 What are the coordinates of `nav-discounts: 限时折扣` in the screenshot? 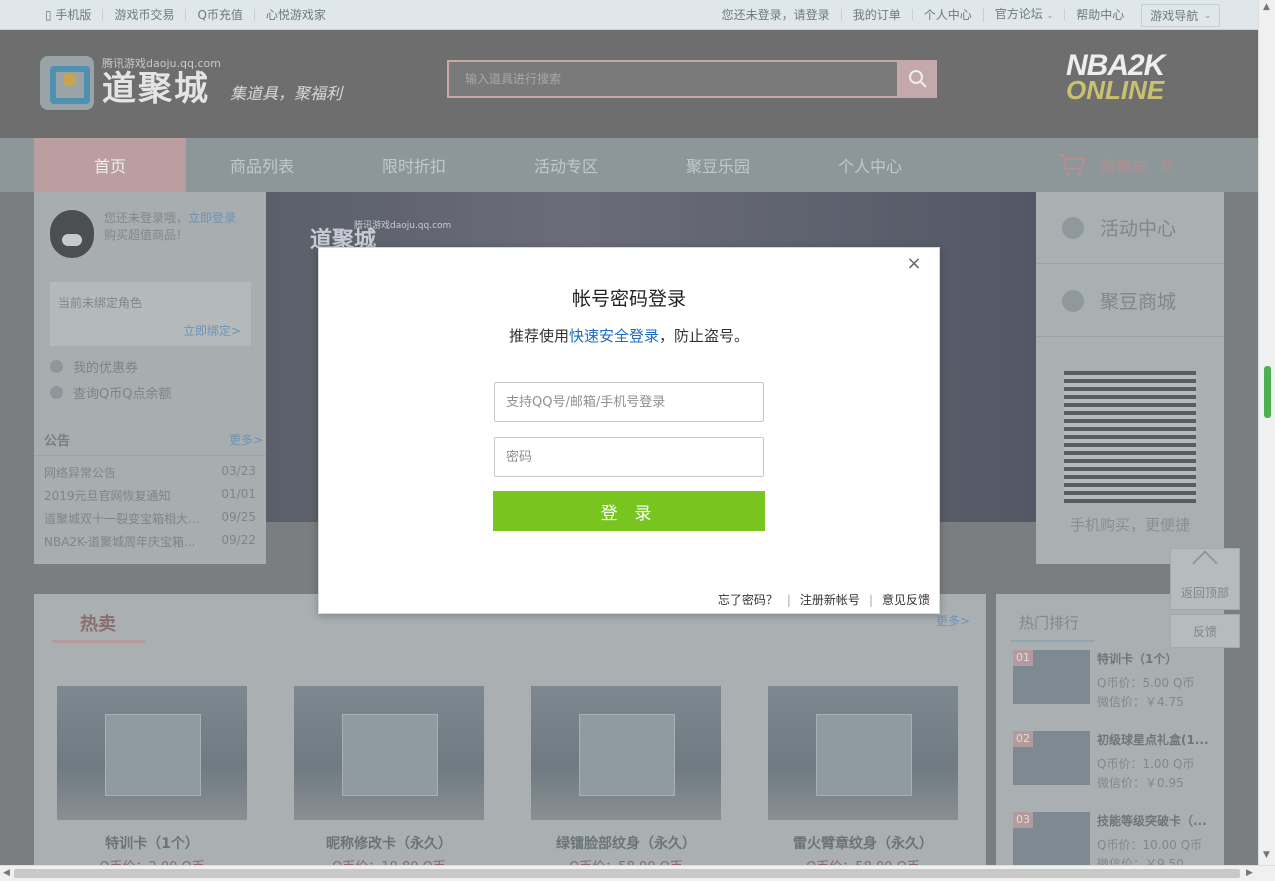 It's located at (414, 165).